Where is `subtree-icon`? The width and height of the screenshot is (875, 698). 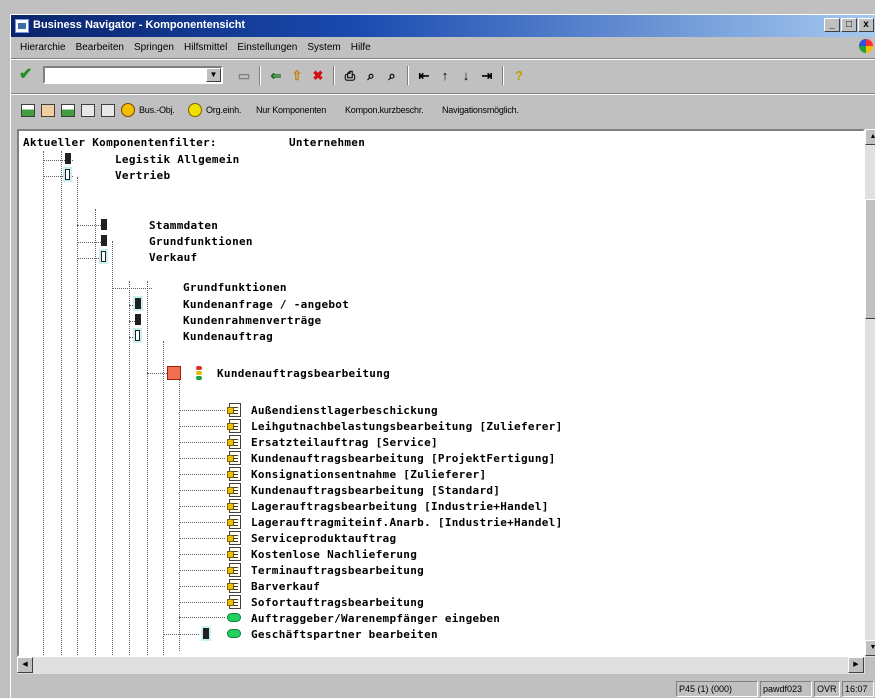
subtree-icon is located at coordinates (68, 110).